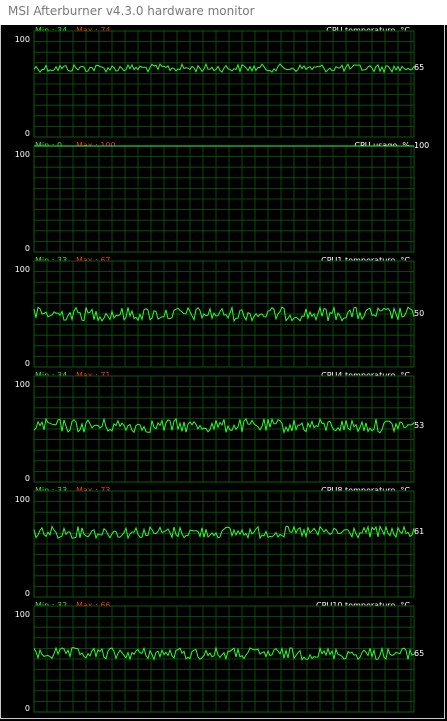  I want to click on window-title: MSI Afterburner v4.3.0 hardware monitor, so click(131, 11).